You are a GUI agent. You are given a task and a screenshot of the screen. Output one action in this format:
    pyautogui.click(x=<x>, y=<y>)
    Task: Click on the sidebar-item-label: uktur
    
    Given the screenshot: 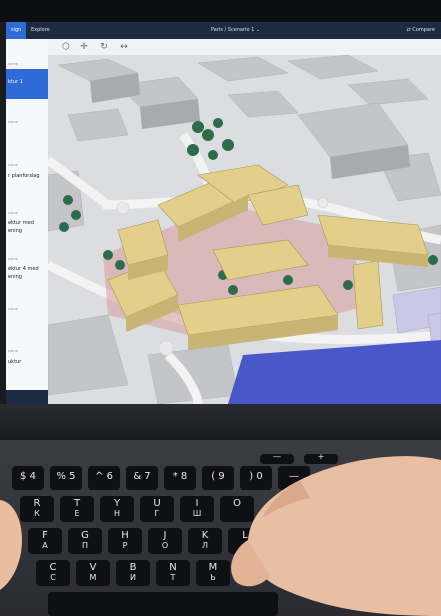 What is the action you would take?
    pyautogui.click(x=14, y=362)
    